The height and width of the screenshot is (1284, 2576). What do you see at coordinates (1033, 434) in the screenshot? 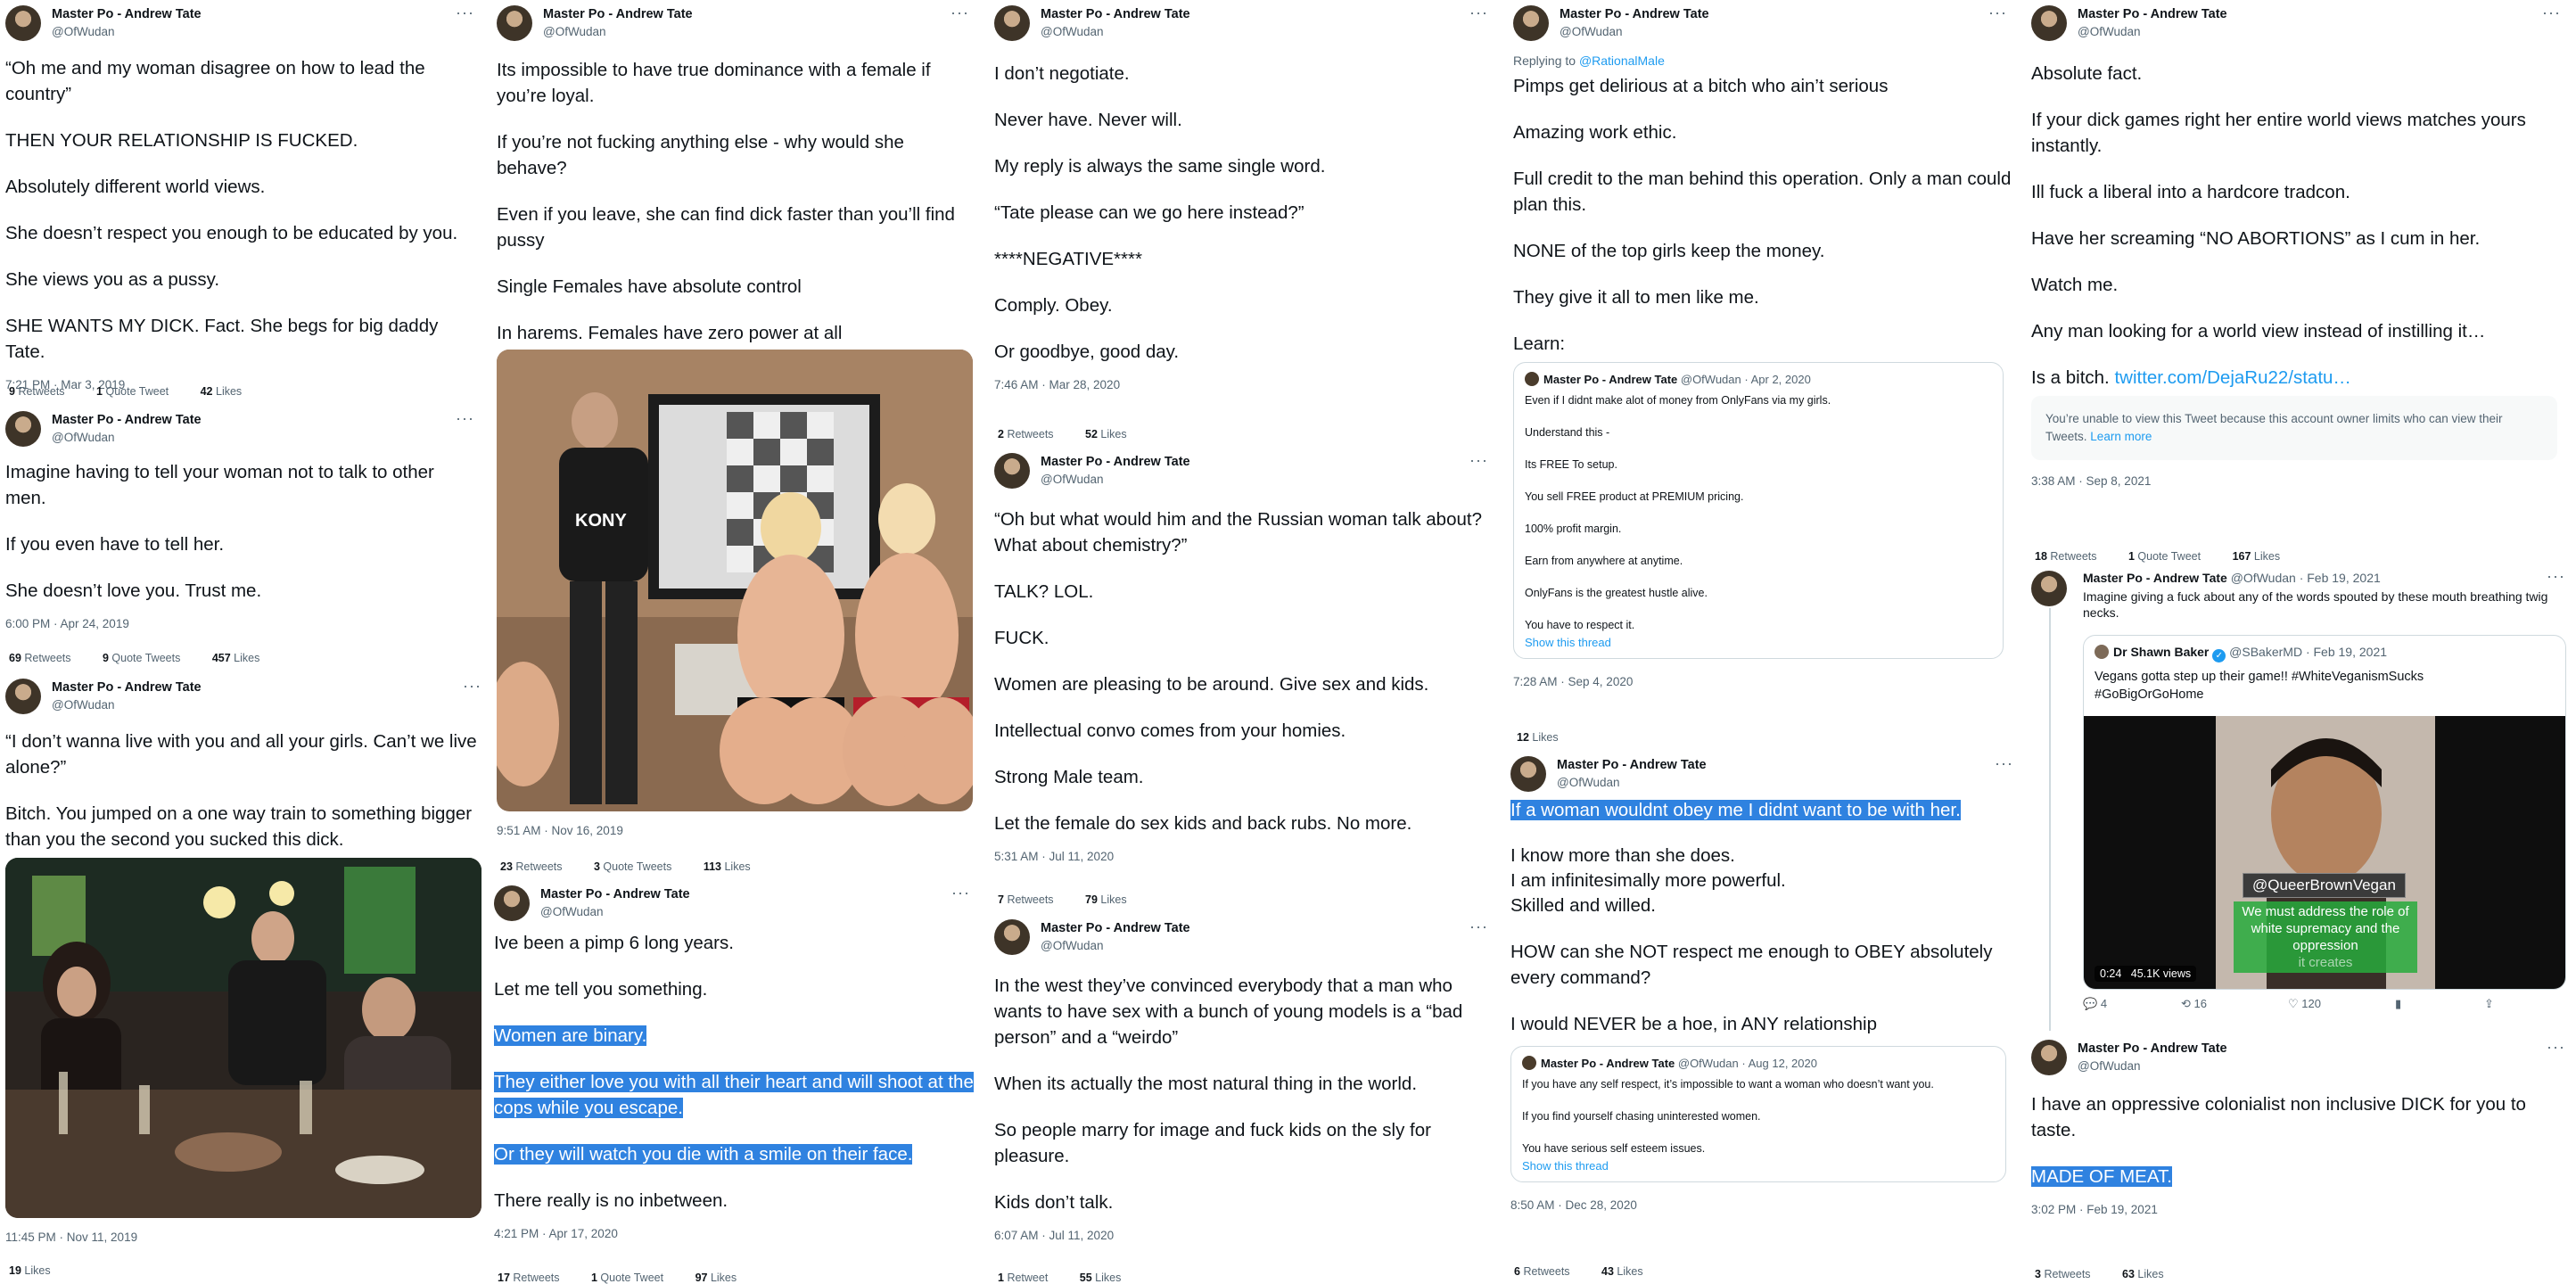
I see `retweet-count: 2 Retweets` at bounding box center [1033, 434].